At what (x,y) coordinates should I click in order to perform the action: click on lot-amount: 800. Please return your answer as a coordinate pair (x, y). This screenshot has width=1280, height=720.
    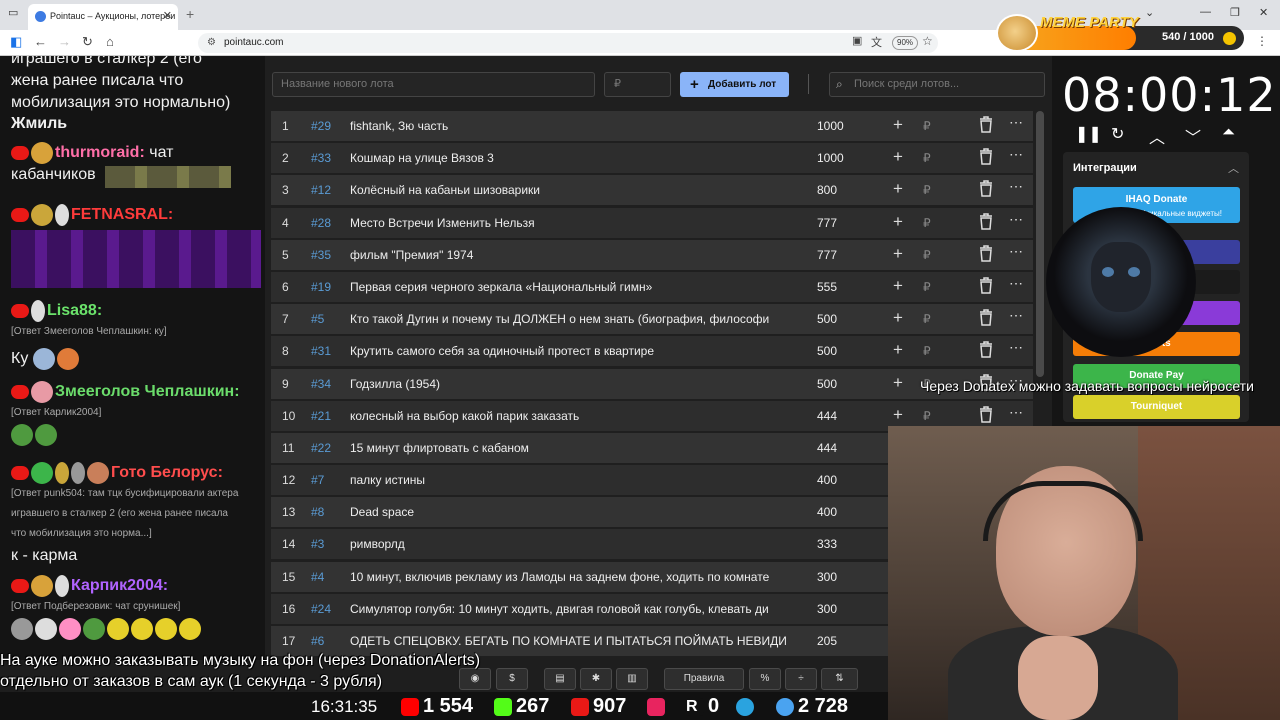
    Looking at the image, I should click on (827, 190).